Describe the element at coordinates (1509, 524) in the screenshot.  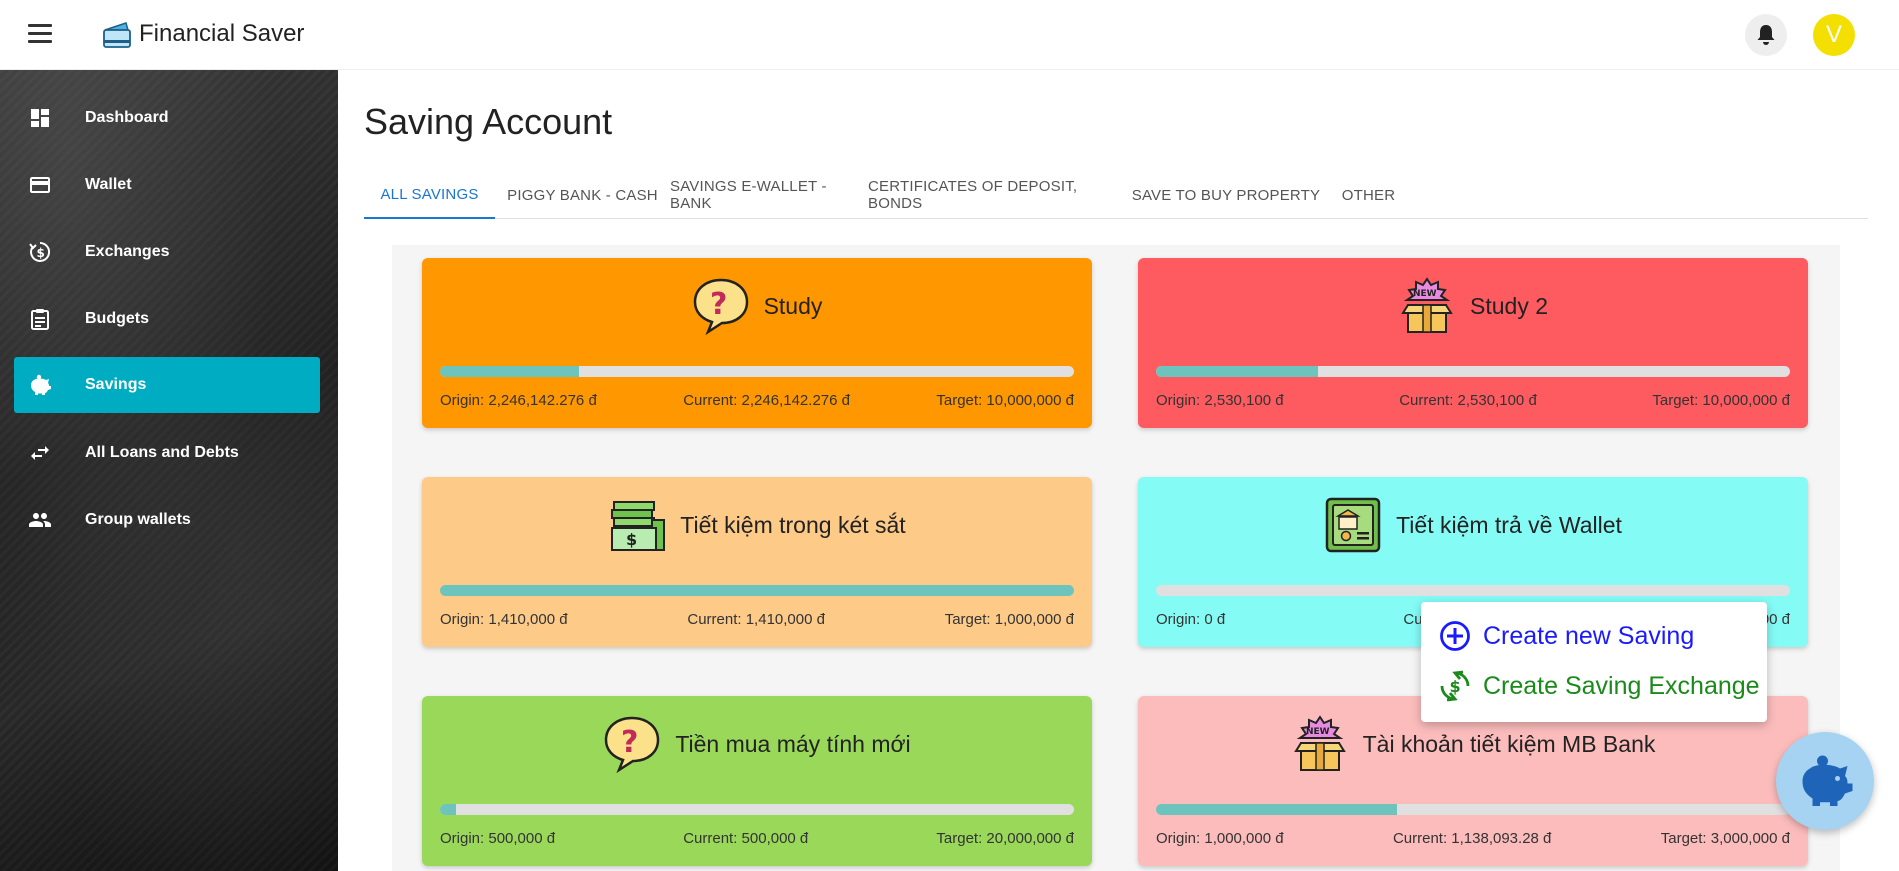
I see `saving-name: Tiết kiệm trả về Wallet` at that location.